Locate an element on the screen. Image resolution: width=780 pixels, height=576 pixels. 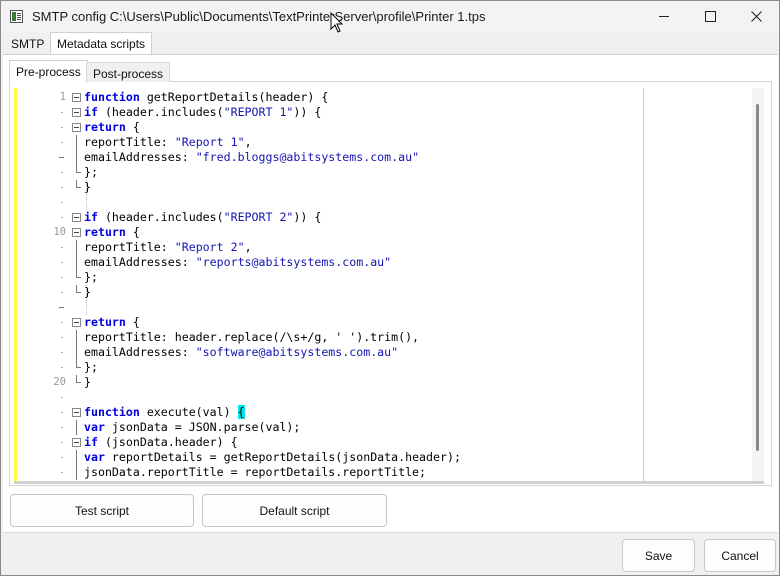
code-plain: getReportDetails(header) { is located at coordinates (234, 97).